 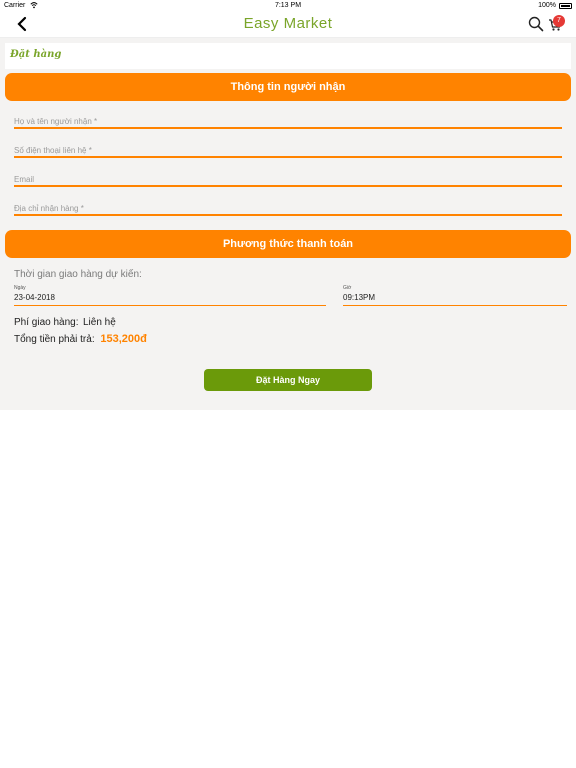 I want to click on nav-bar: Easy Market 7, so click(x=288, y=25).